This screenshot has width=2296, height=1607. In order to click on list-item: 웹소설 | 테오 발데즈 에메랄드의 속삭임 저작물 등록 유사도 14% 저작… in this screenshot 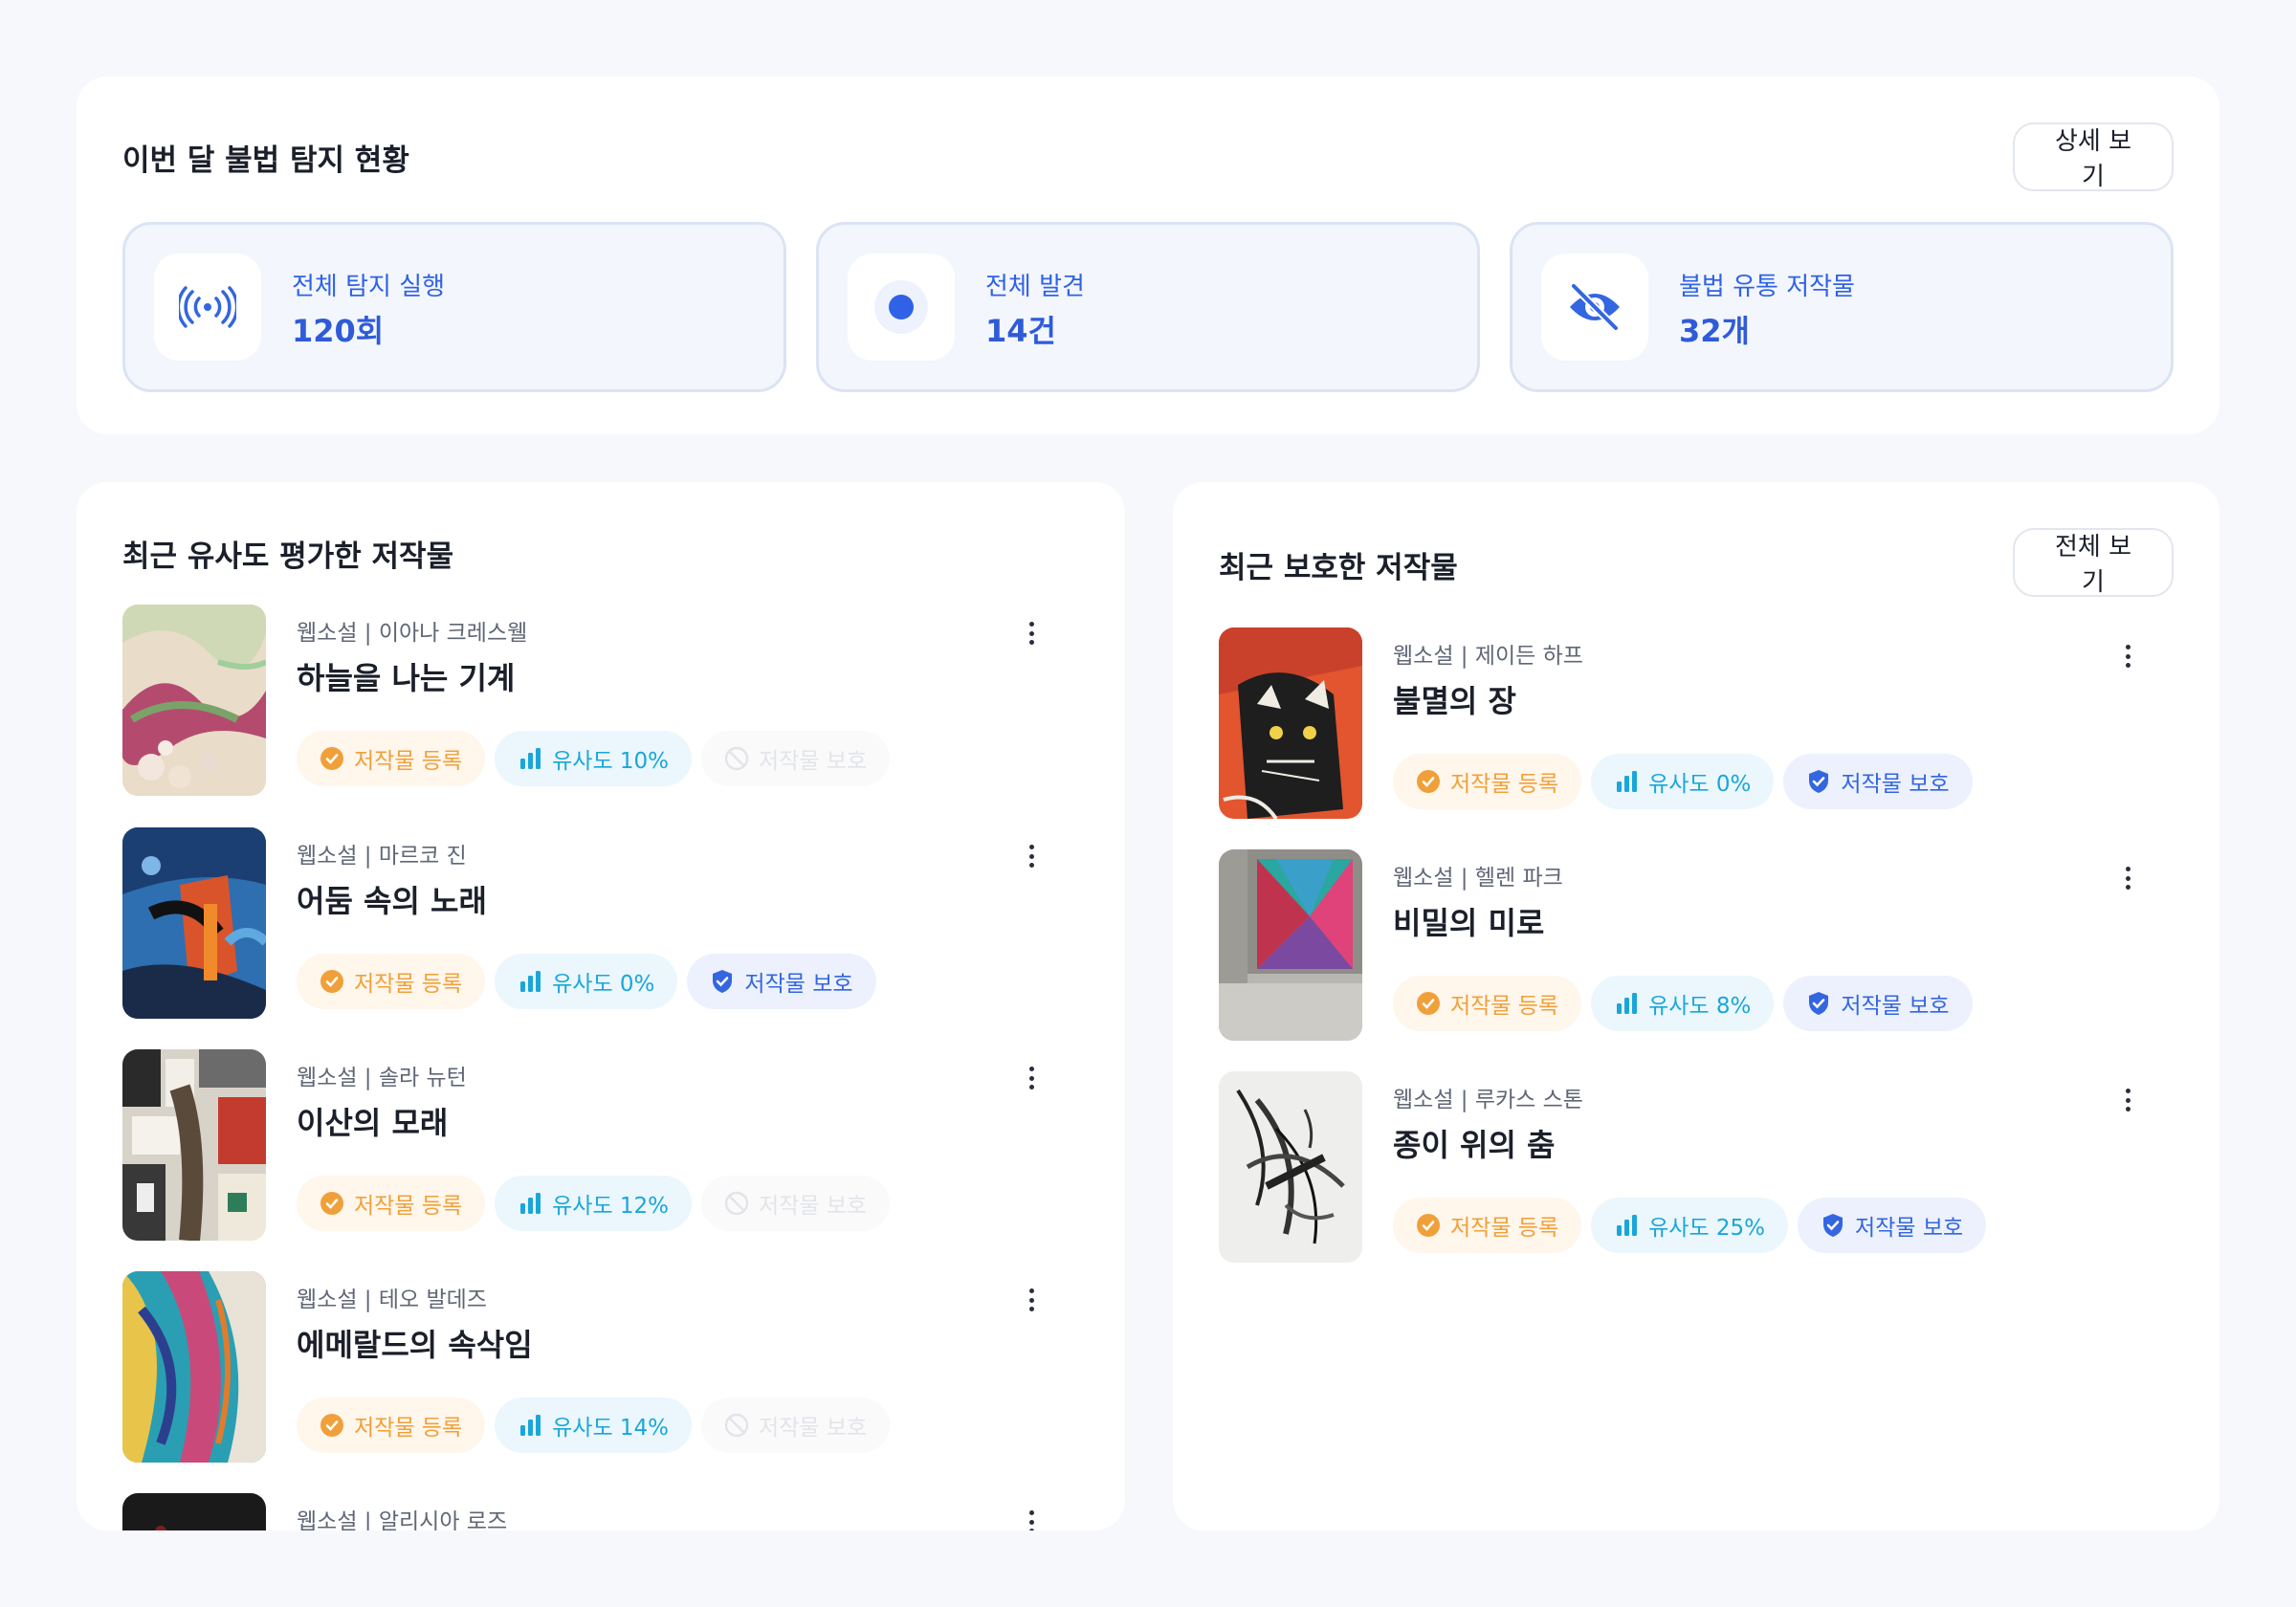, I will do `click(600, 1367)`.